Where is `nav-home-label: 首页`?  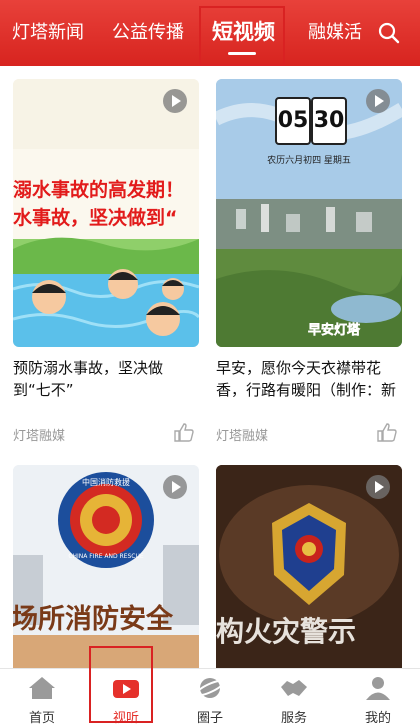
nav-home-label: 首页 is located at coordinates (41, 718).